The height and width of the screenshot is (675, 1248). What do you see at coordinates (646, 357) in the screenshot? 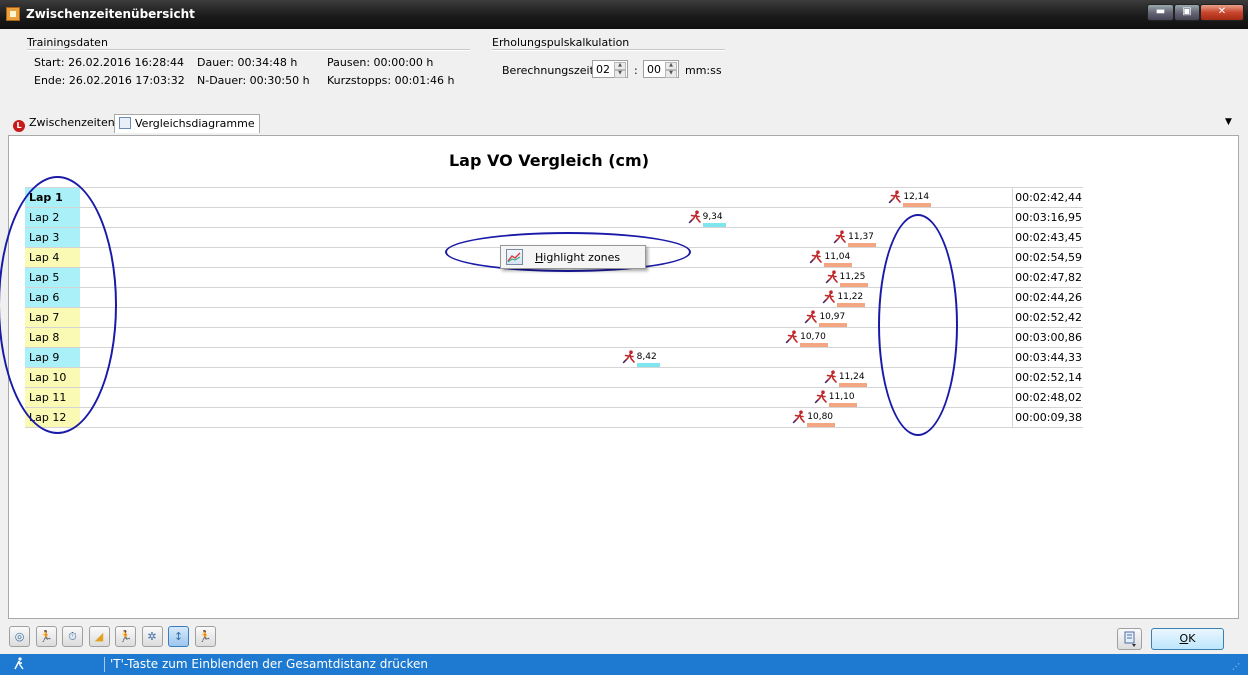
I see `value-label: 8,42` at bounding box center [646, 357].